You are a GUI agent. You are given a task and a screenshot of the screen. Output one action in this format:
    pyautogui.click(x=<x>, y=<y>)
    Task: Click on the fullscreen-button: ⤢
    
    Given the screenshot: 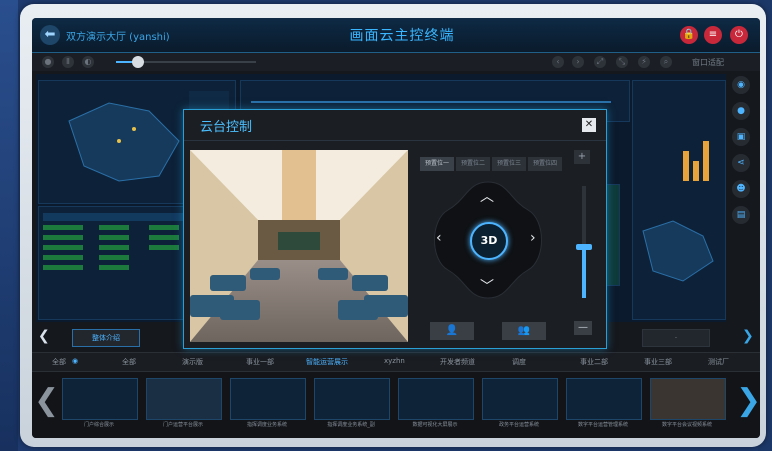 What is the action you would take?
    pyautogui.click(x=600, y=62)
    